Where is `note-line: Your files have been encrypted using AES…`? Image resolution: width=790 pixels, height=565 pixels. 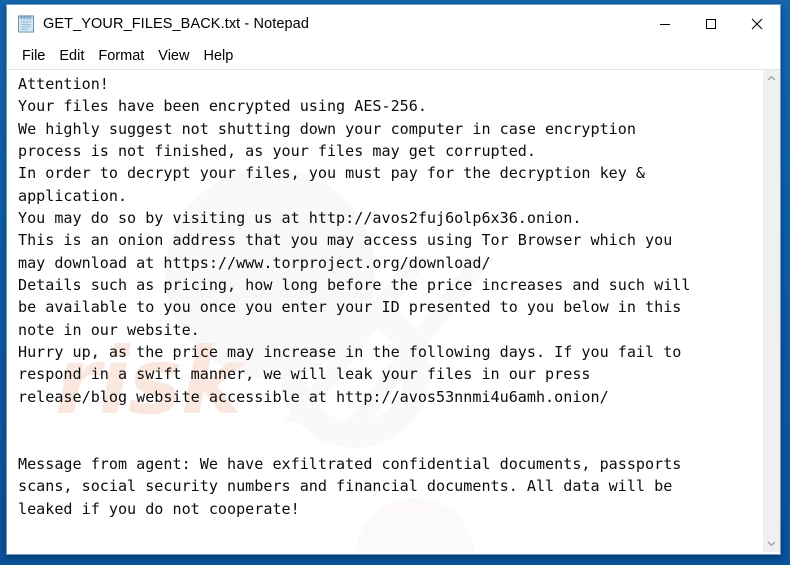 note-line: Your files have been encrypted using AES… is located at coordinates (222, 106).